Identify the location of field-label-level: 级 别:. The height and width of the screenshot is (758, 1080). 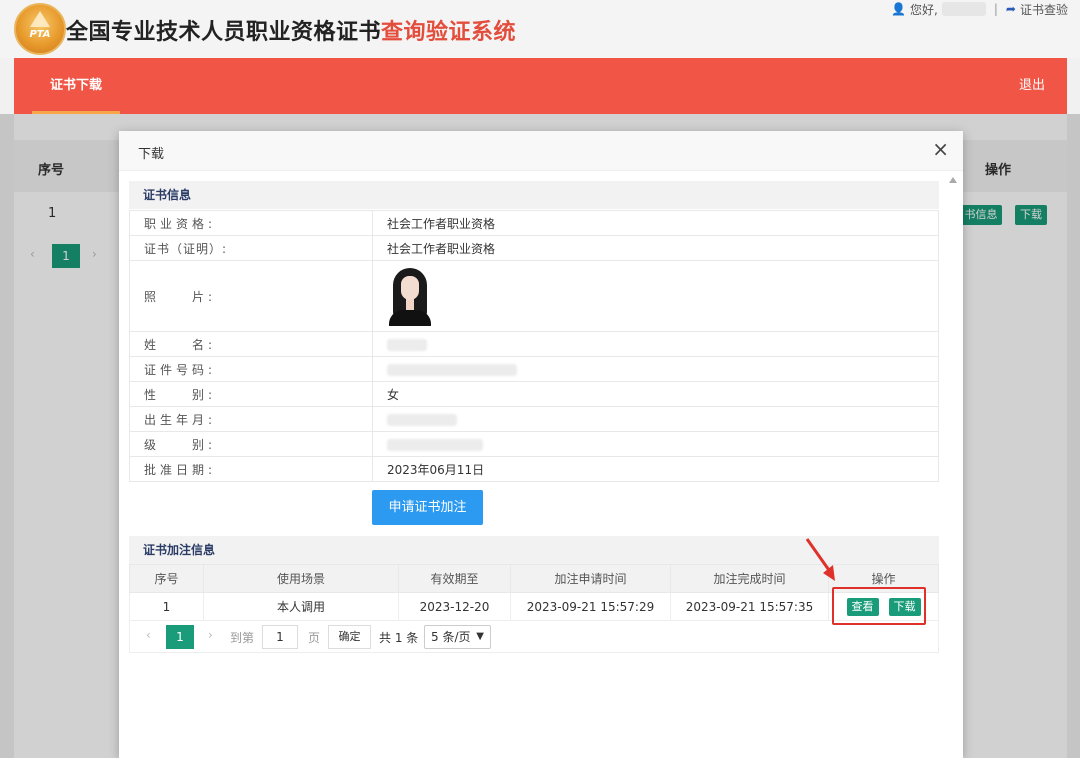
(251, 444).